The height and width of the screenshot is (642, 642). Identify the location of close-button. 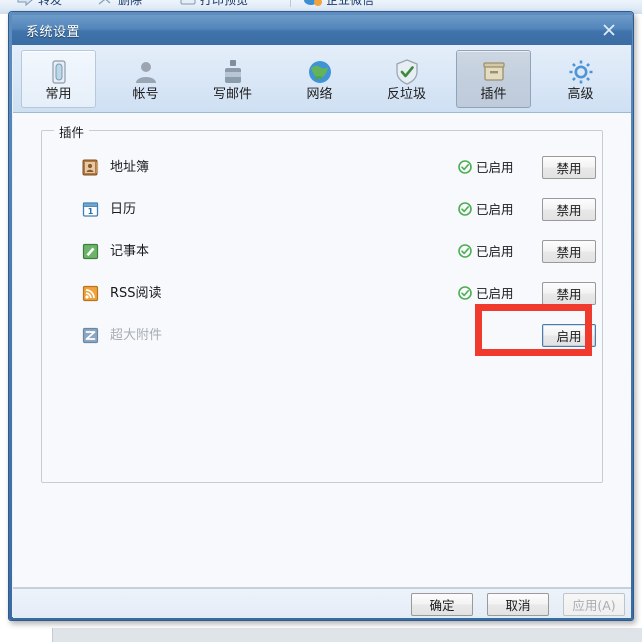
(609, 30).